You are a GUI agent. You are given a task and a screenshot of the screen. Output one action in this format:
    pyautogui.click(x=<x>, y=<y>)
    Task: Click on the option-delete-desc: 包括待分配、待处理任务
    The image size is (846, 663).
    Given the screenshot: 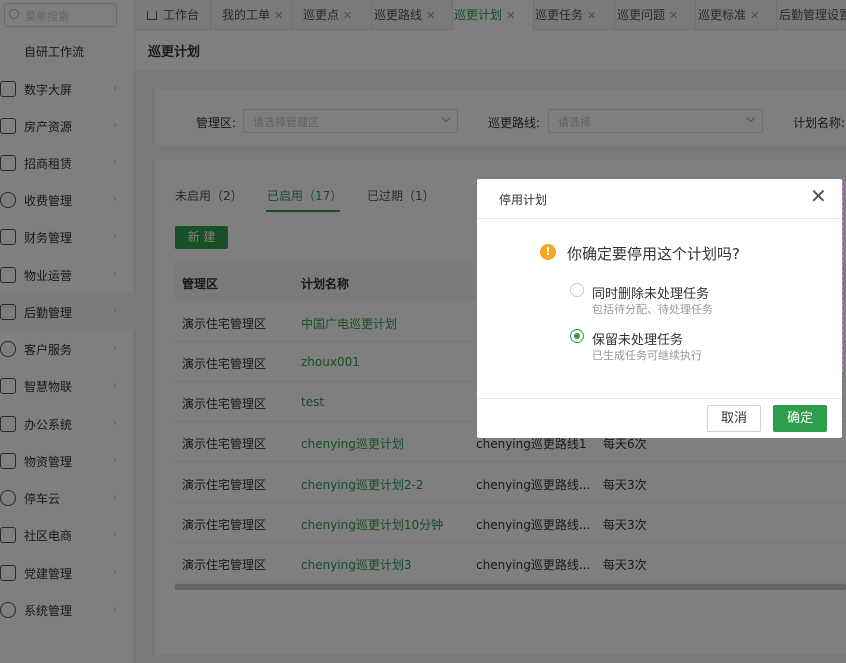 What is the action you would take?
    pyautogui.click(x=652, y=309)
    